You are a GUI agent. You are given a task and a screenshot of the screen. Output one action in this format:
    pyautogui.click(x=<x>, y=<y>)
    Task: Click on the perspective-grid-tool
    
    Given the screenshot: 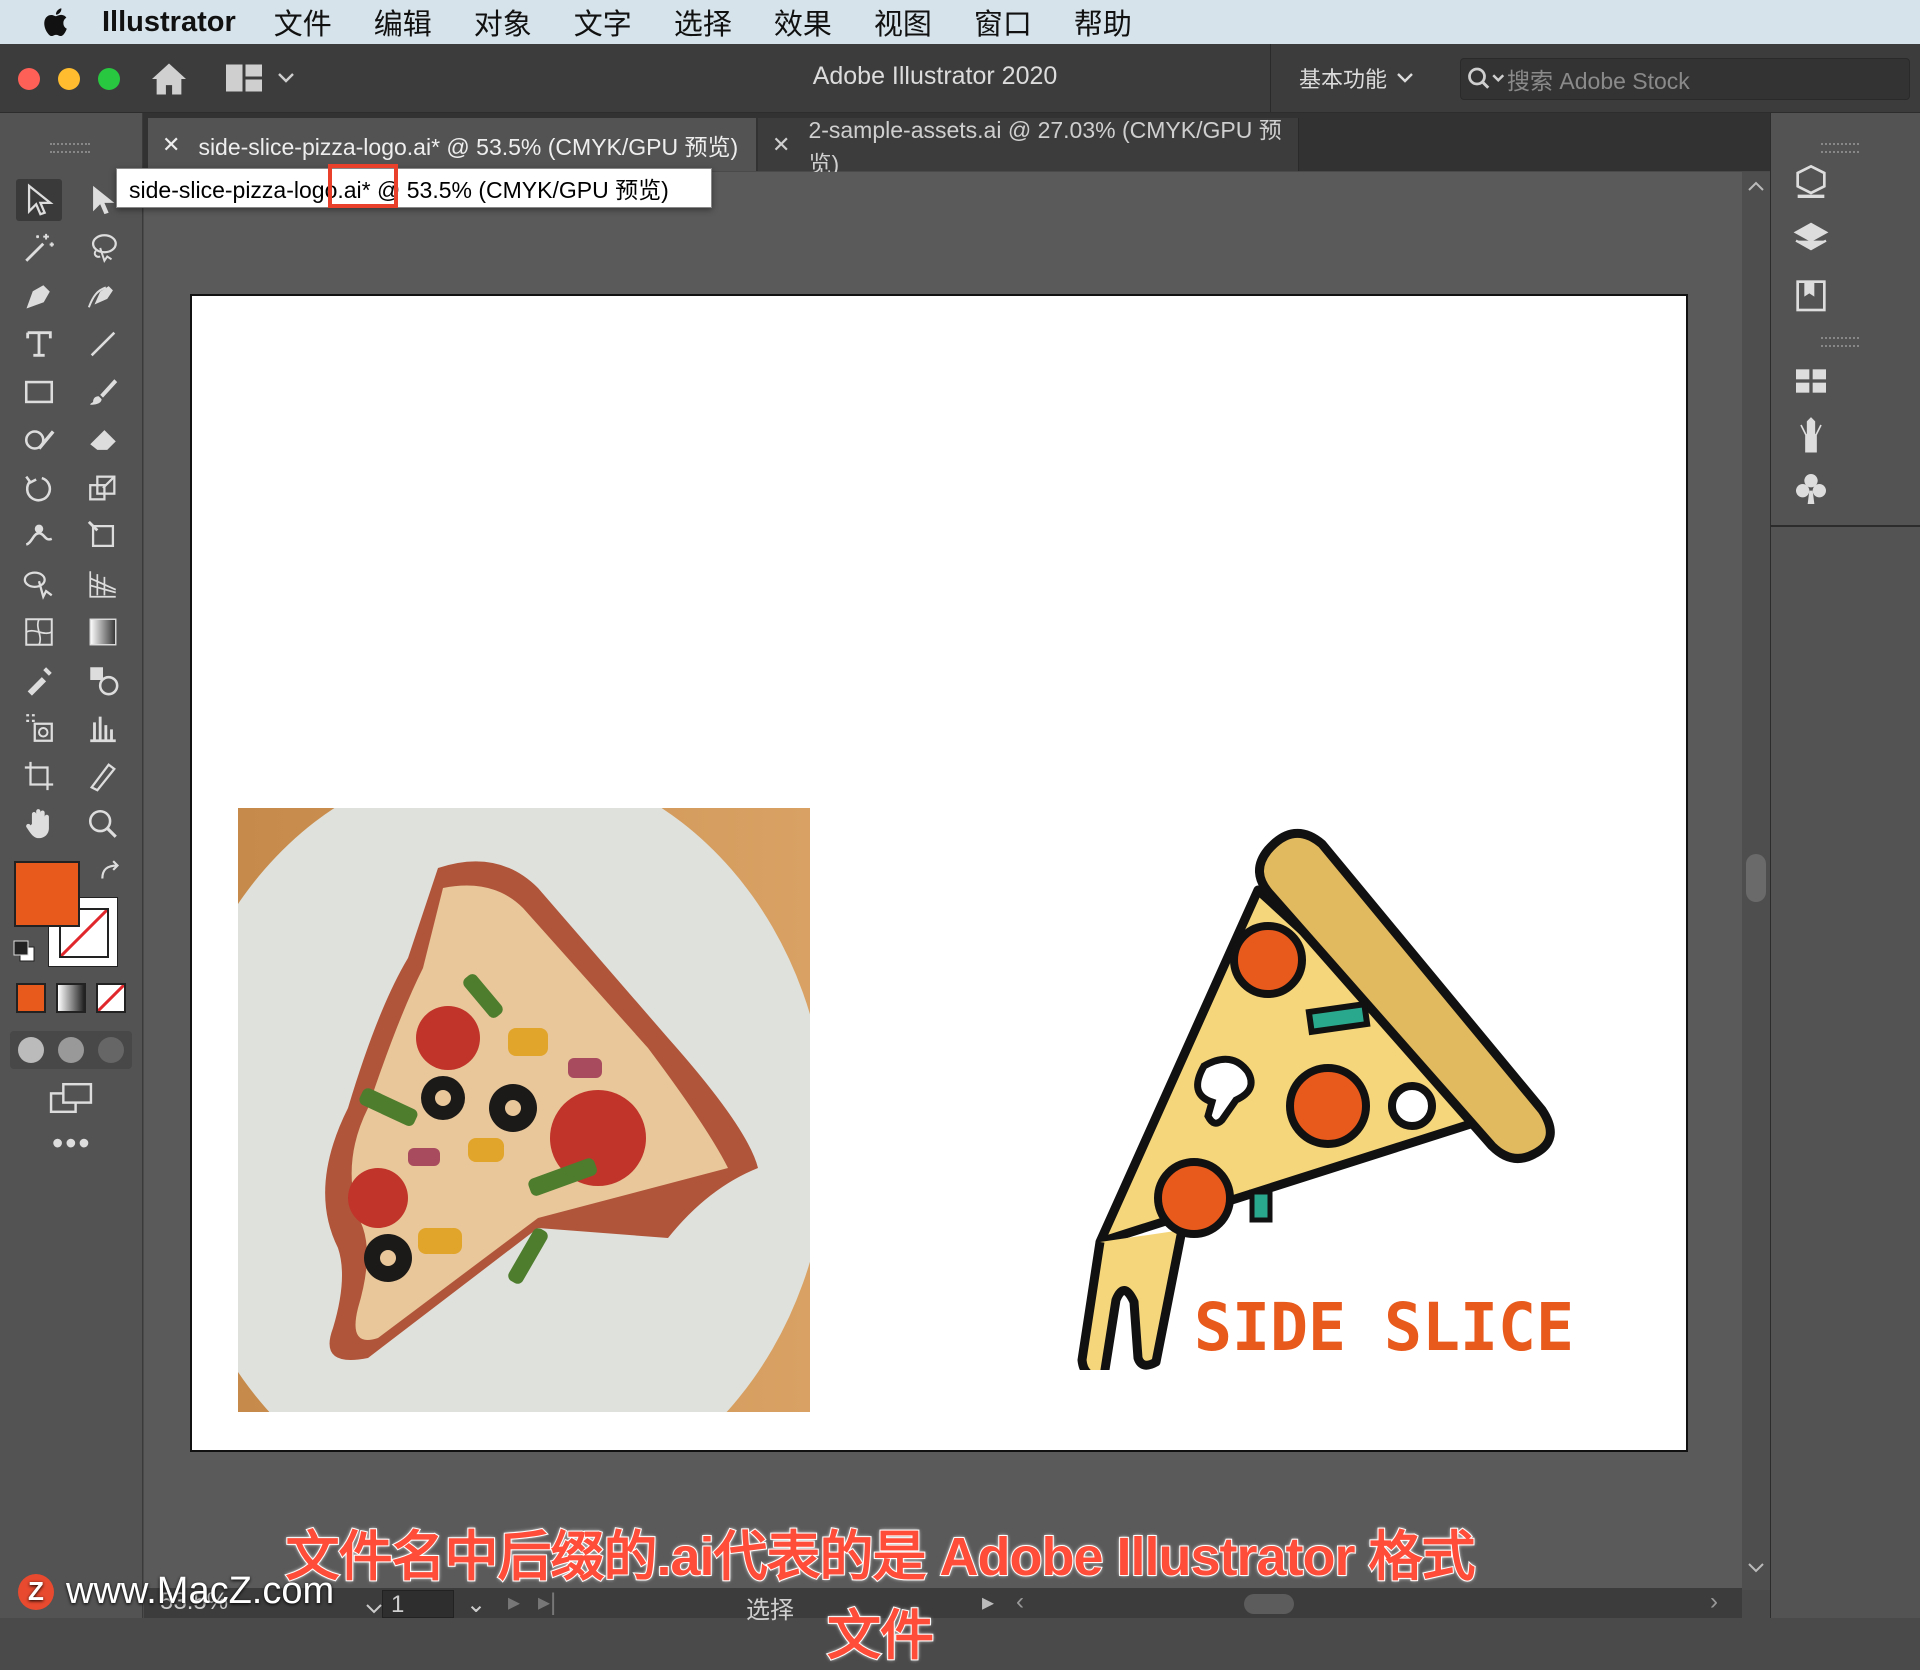 What is the action you would take?
    pyautogui.click(x=103, y=584)
    